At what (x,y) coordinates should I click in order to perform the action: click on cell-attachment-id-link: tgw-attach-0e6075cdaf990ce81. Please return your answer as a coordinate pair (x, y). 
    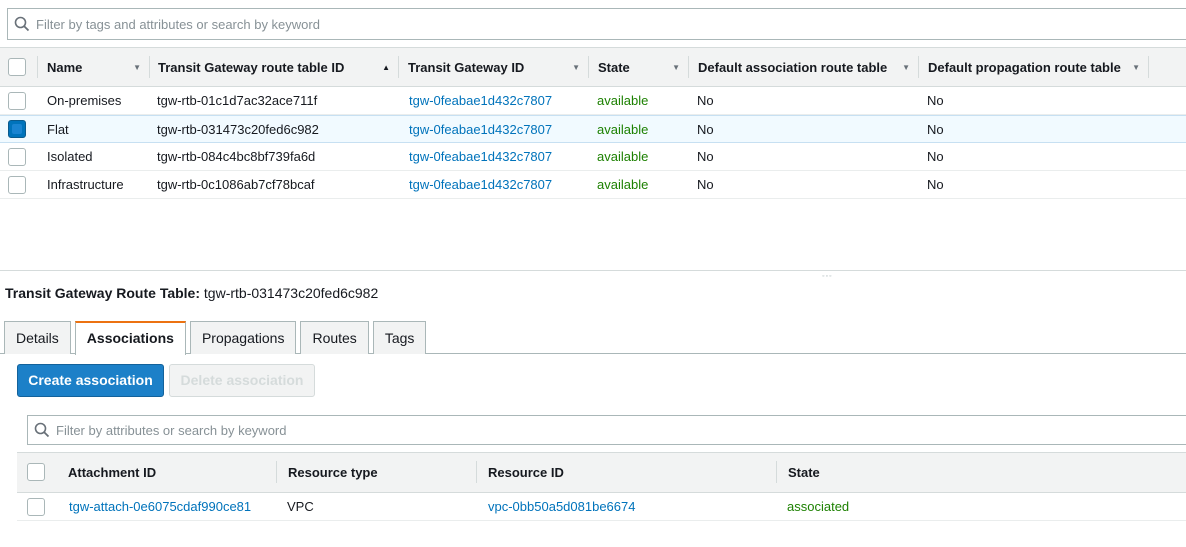
    Looking at the image, I should click on (160, 507).